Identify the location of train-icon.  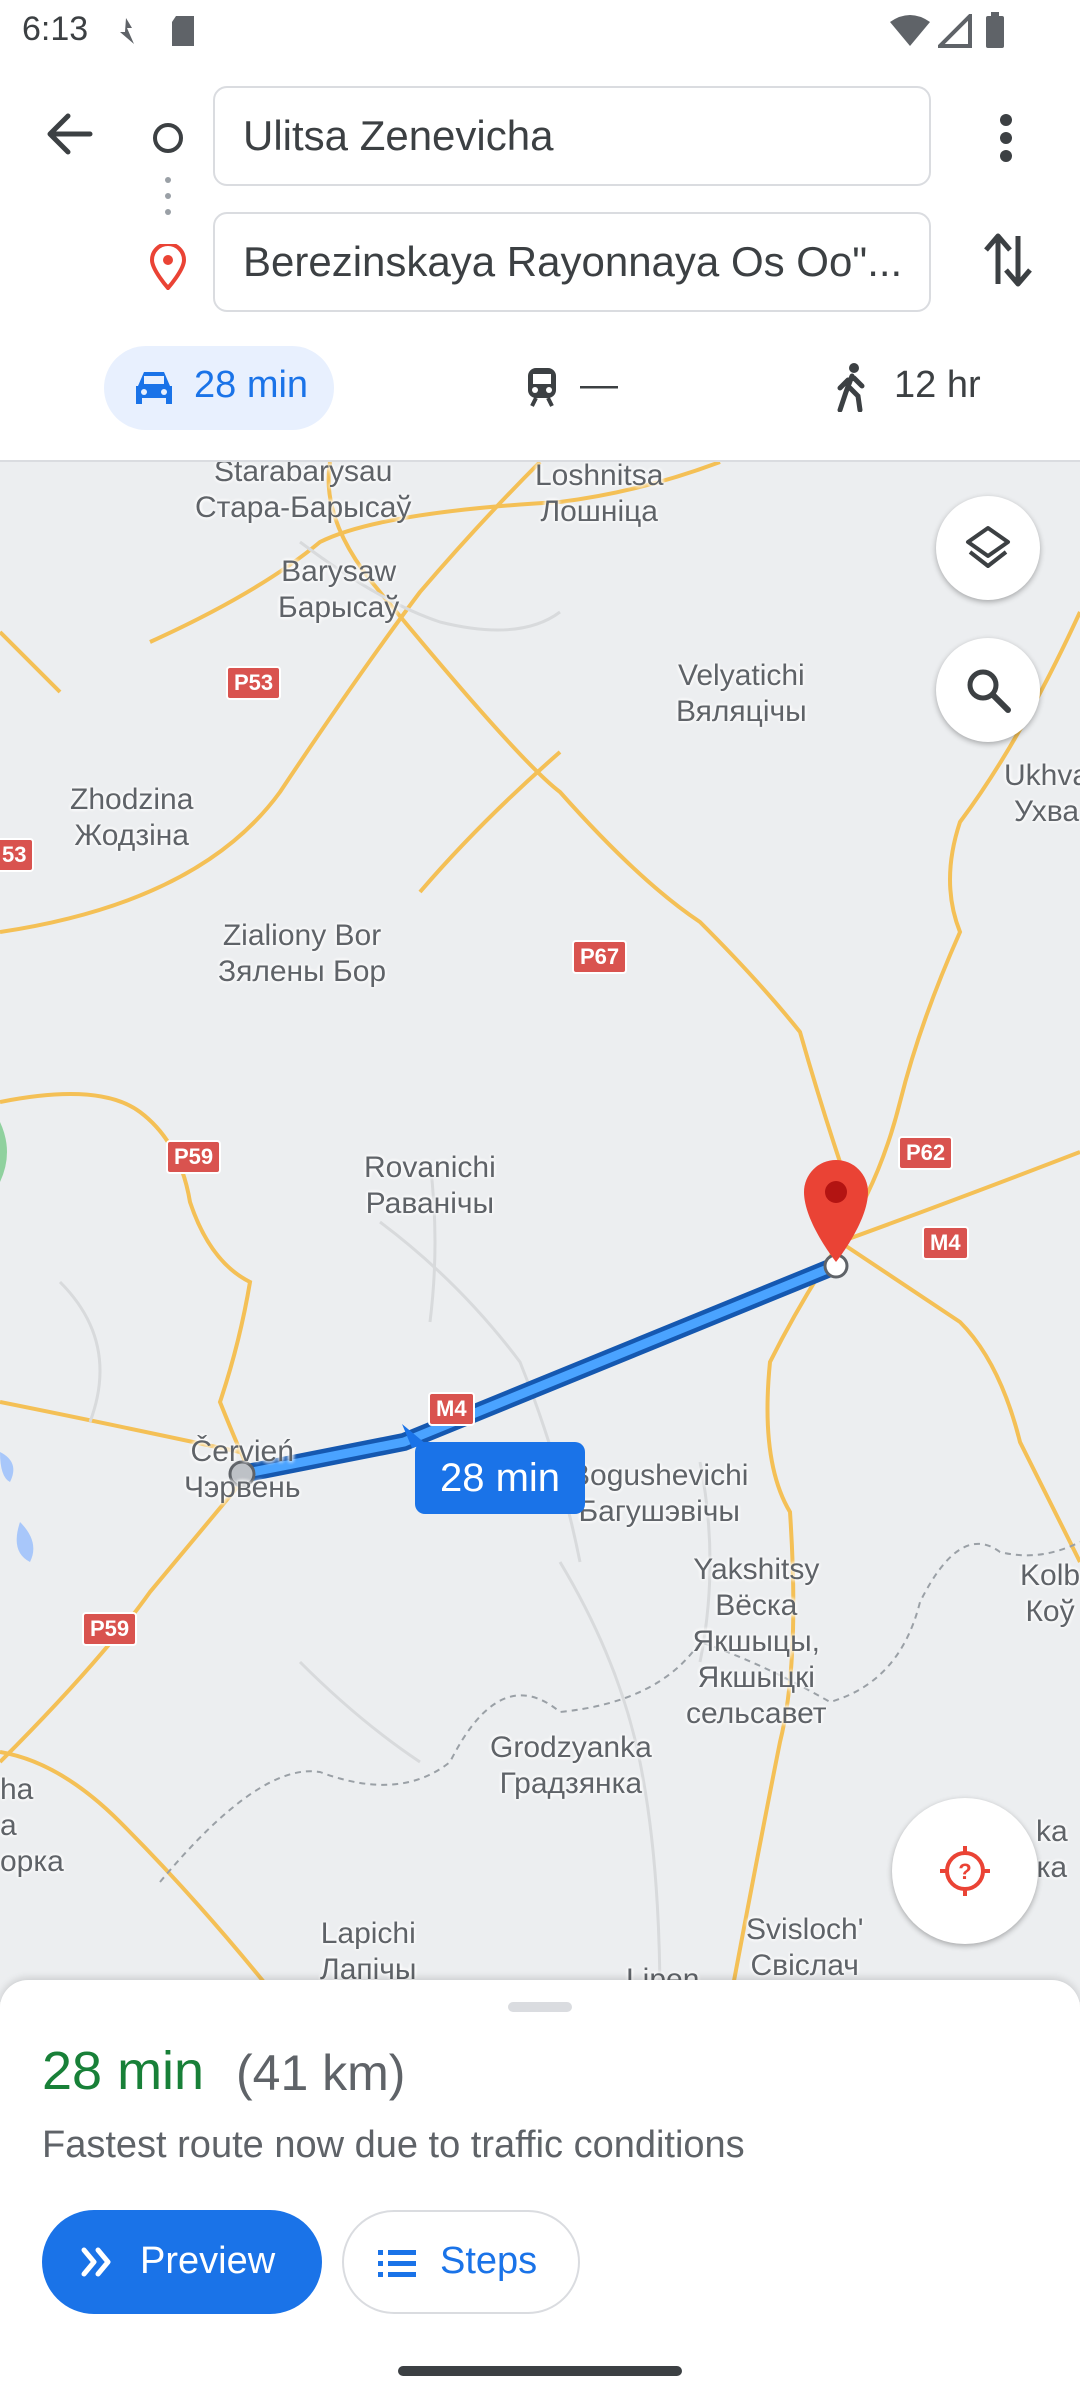
(542, 387).